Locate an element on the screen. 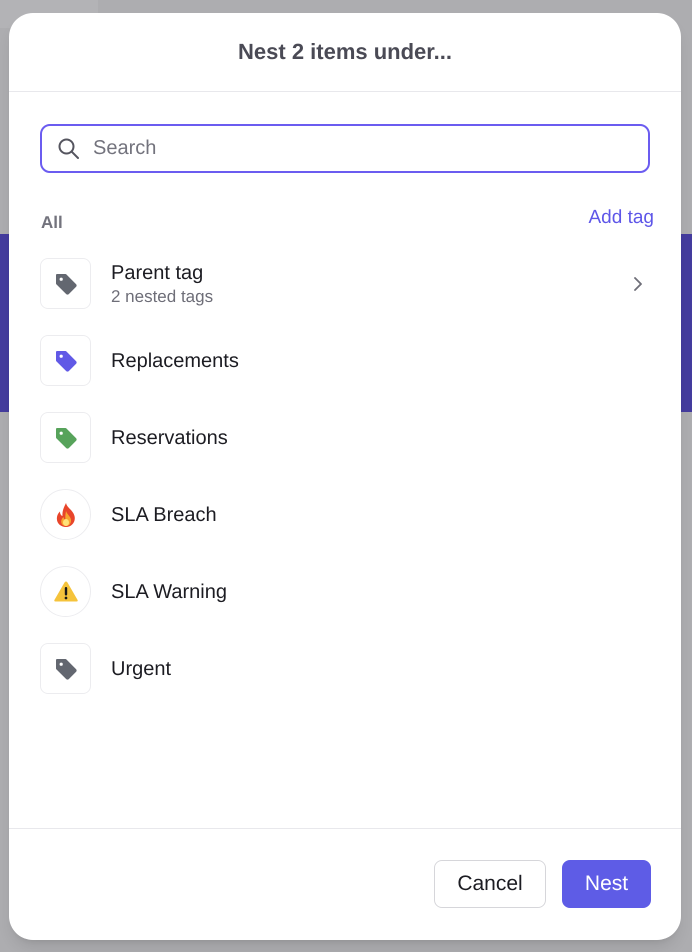 The width and height of the screenshot is (692, 952). add-tag-link: Add tag is located at coordinates (621, 217).